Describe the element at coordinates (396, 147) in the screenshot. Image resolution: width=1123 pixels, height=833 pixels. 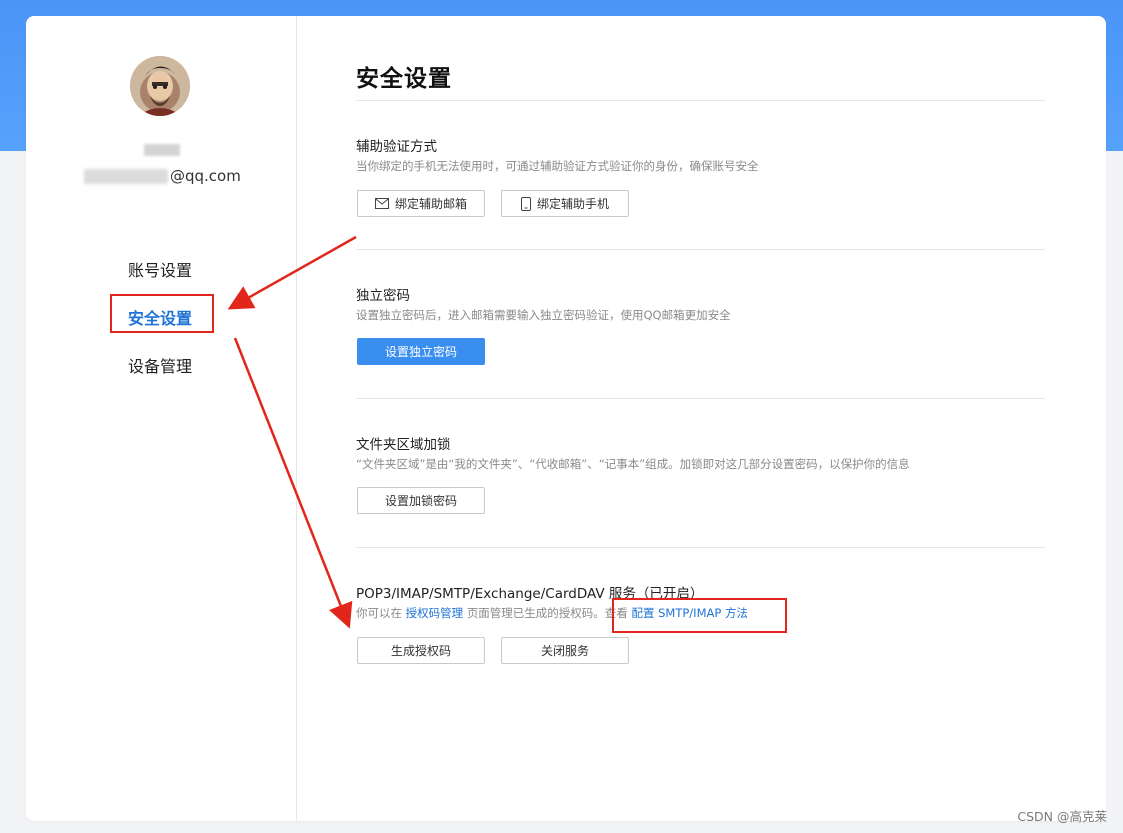
I see `section-title-auxiliary-verification: 辅助验证方式` at that location.